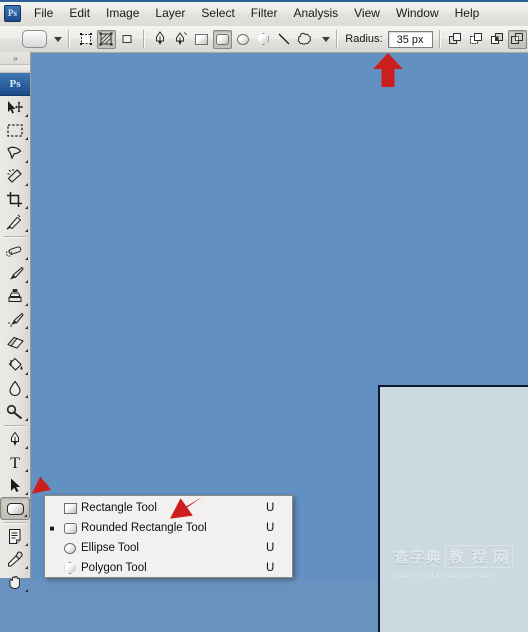 Image resolution: width=528 pixels, height=632 pixels. I want to click on flyout-item-polygon-tool: Polygon Tool U, so click(168, 568).